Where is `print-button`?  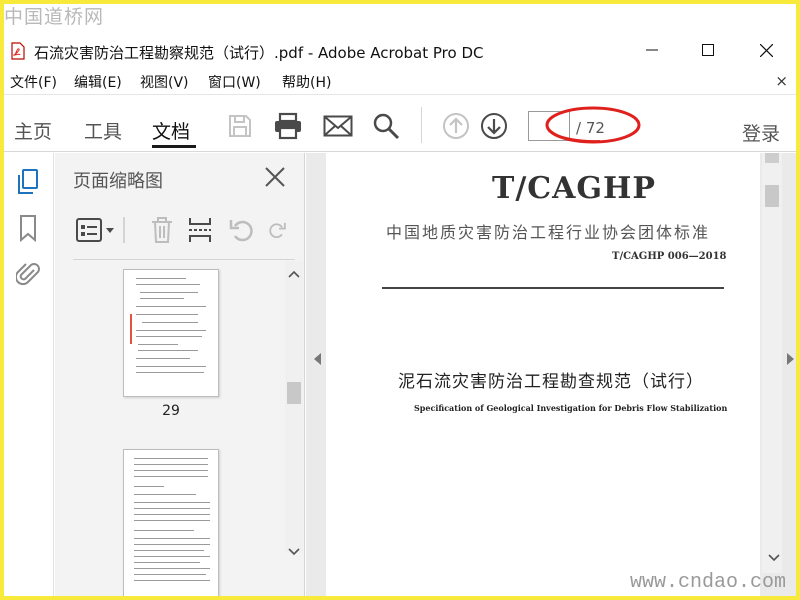 print-button is located at coordinates (288, 126).